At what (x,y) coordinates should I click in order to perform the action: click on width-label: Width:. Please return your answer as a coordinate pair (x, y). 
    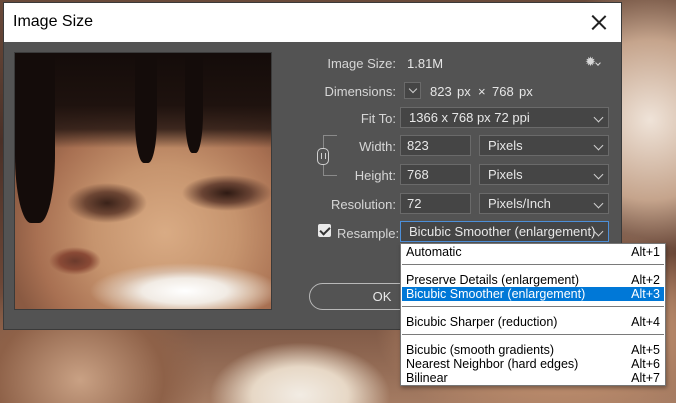
    Looking at the image, I should click on (377, 146).